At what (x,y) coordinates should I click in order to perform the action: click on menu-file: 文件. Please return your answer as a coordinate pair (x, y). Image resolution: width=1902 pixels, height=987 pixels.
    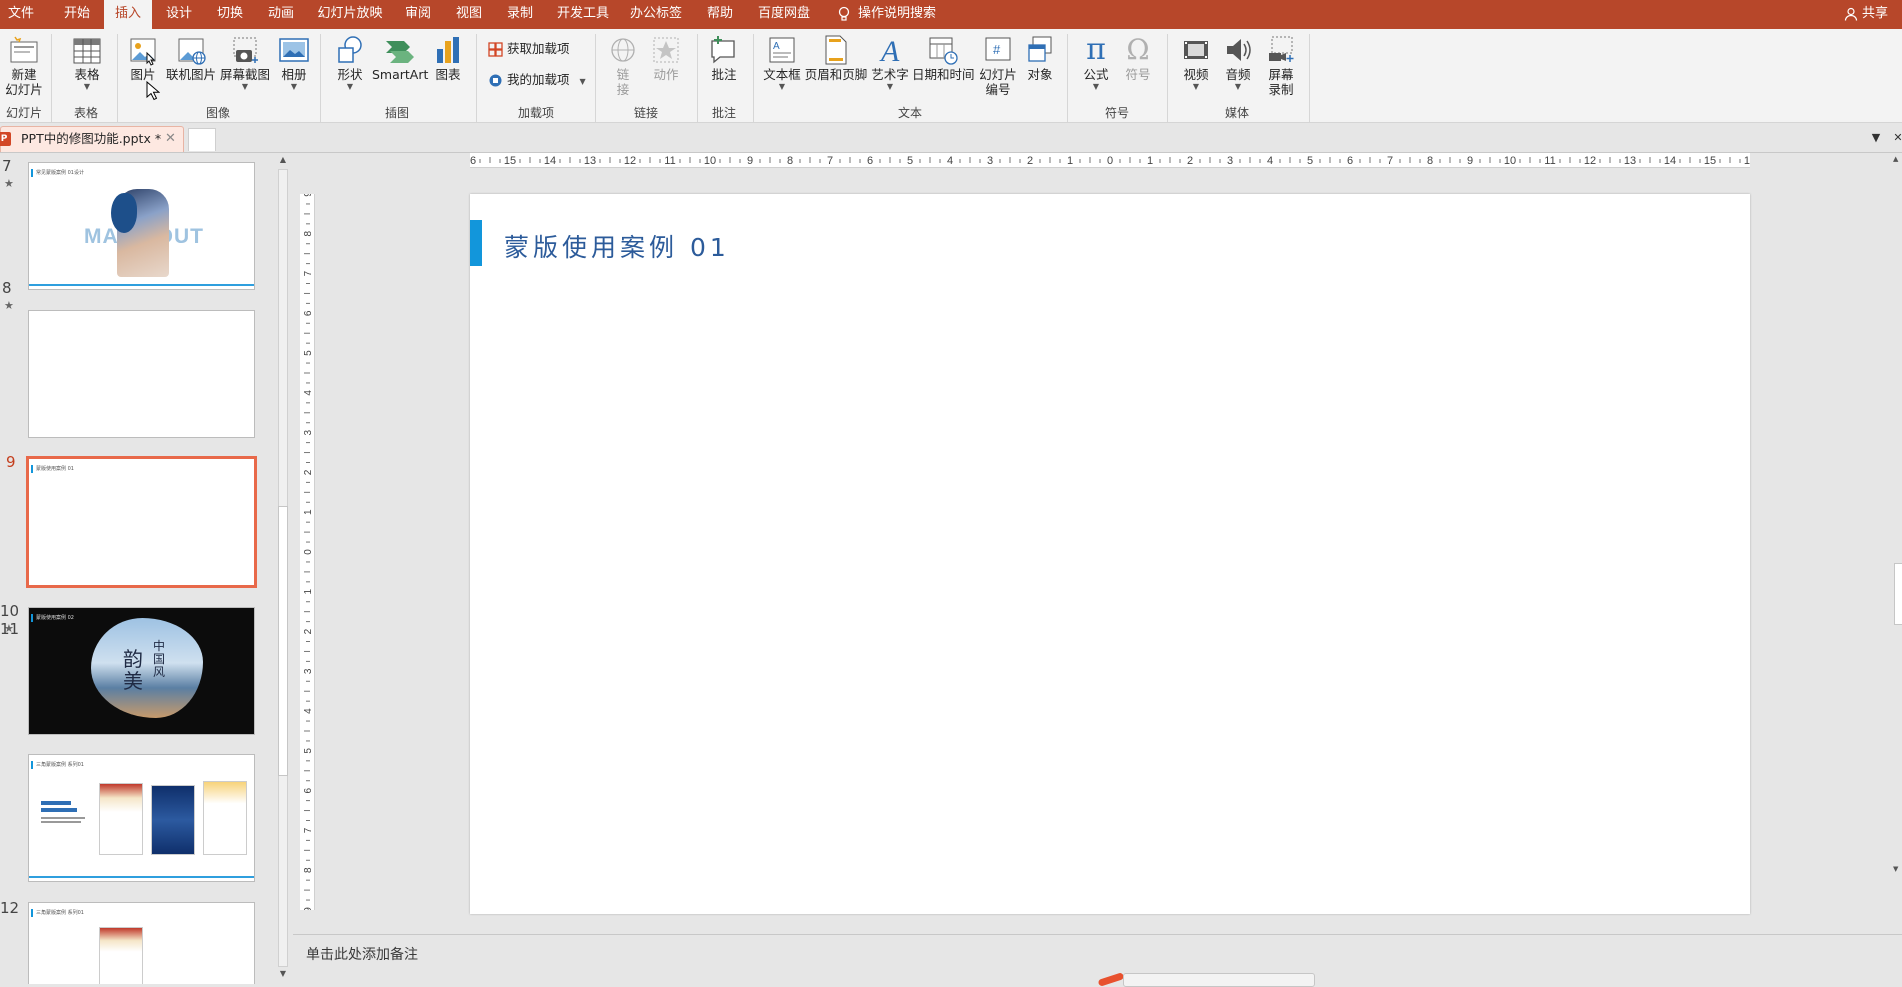
    Looking at the image, I should click on (21, 14).